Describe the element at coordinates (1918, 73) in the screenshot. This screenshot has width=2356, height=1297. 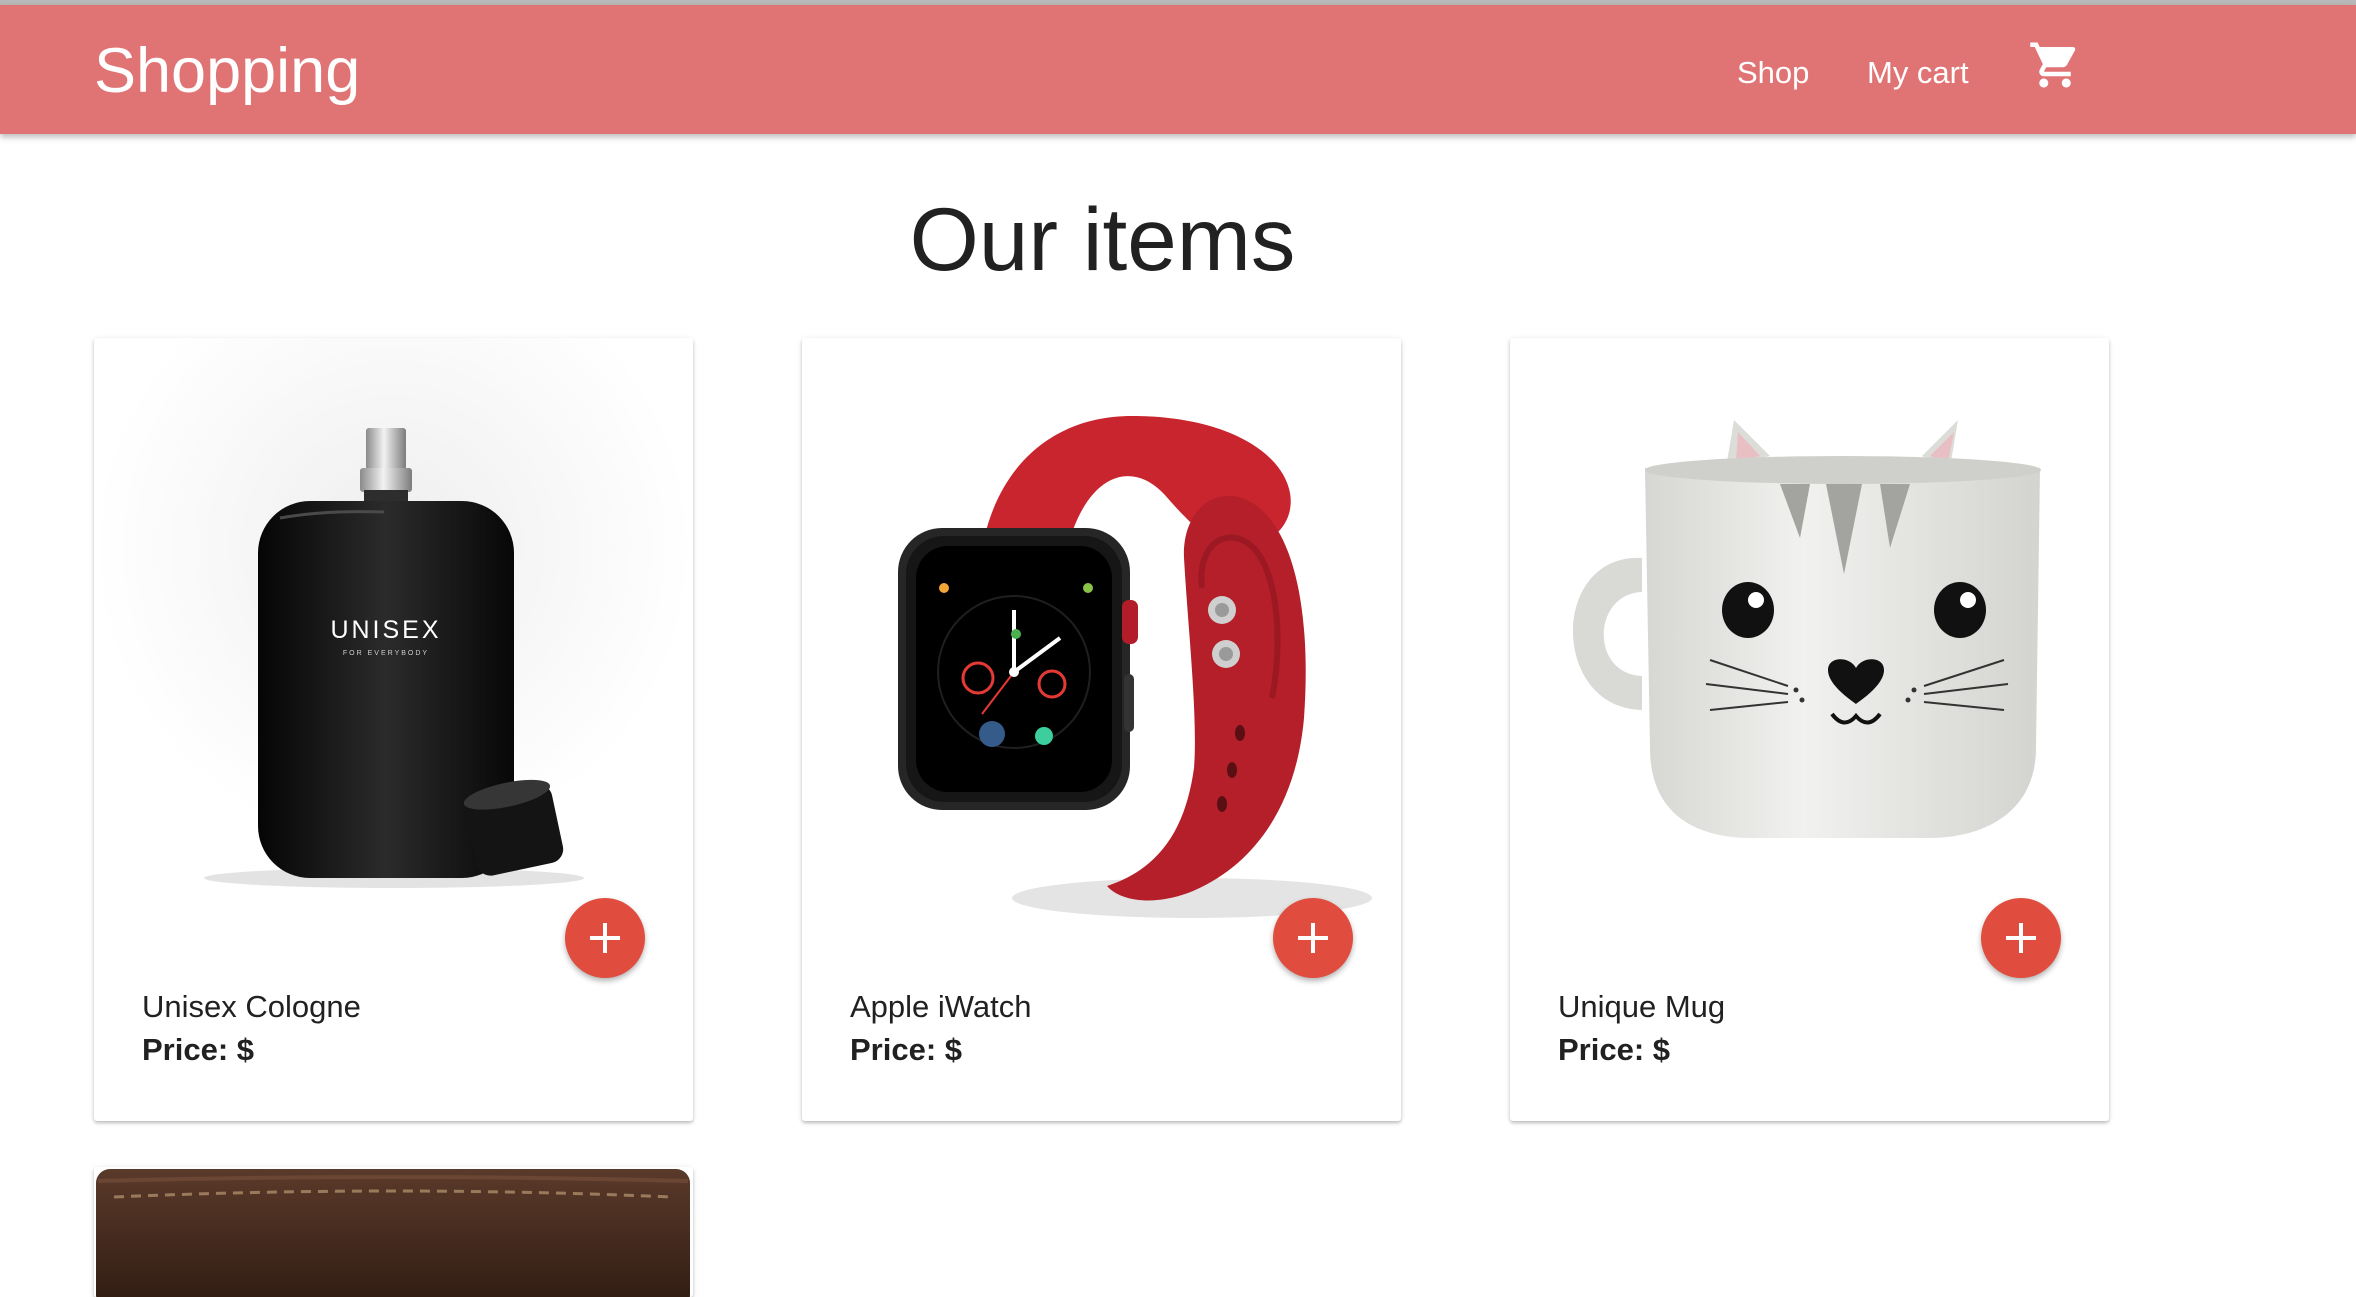
I see `nav-link-my-cart: My cart` at that location.